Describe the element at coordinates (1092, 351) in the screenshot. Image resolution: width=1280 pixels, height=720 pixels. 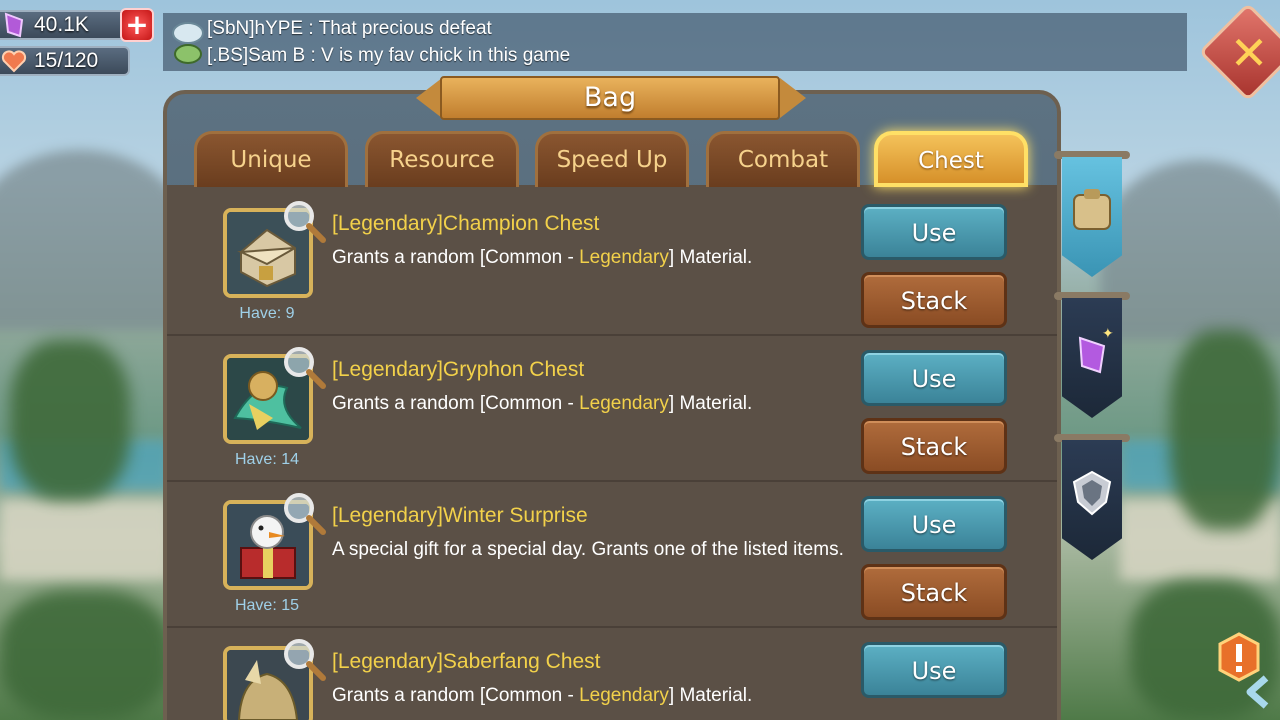
I see `gem-icon: ✦` at that location.